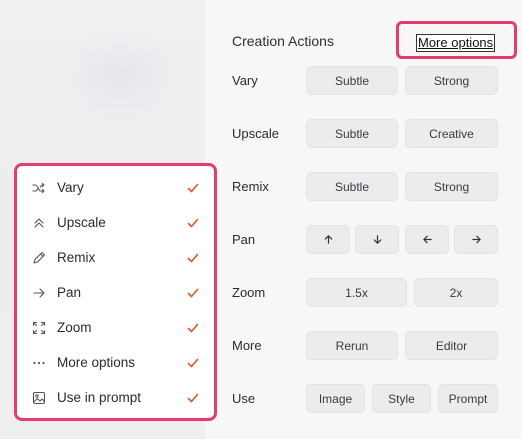  I want to click on row-label-zoom: Zoom, so click(249, 292).